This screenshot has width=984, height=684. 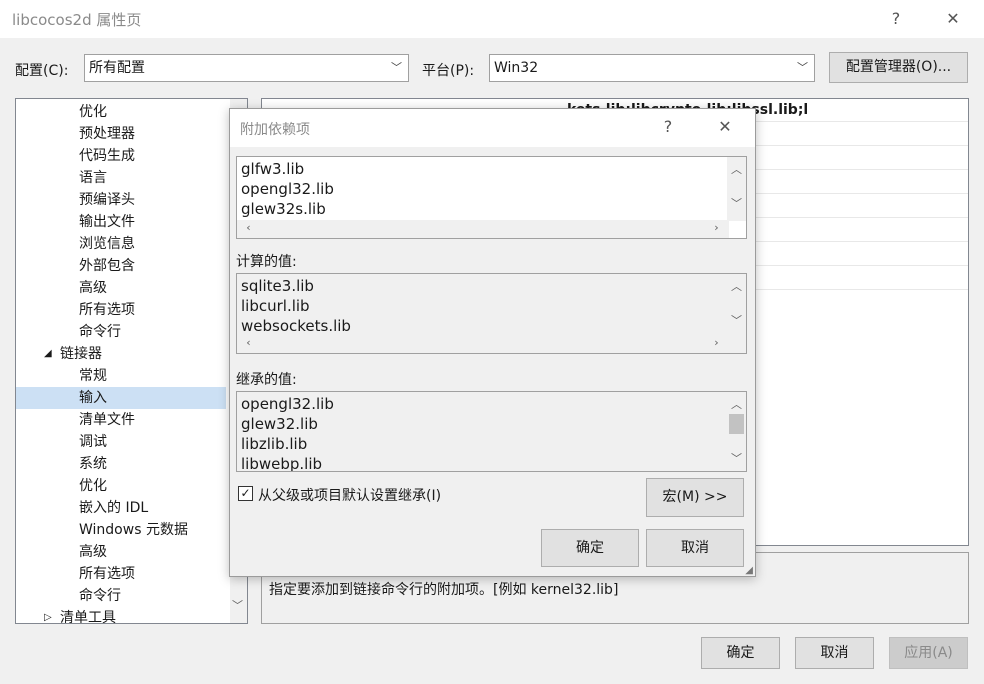 What do you see at coordinates (48, 354) in the screenshot?
I see `expanded-arrow-icon: ◢` at bounding box center [48, 354].